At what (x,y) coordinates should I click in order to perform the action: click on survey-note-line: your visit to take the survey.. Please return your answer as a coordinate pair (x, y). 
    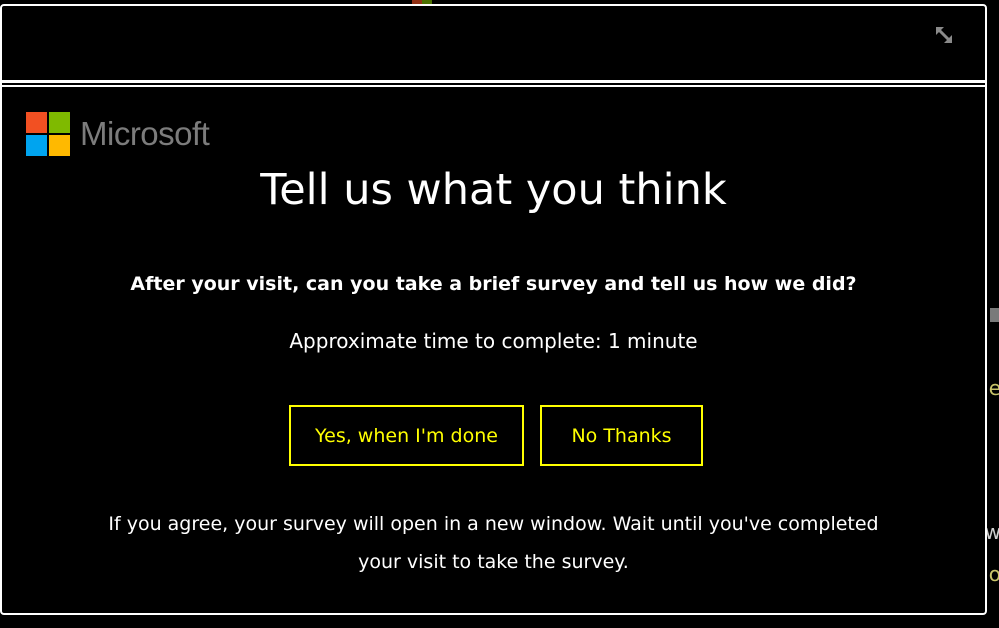
    Looking at the image, I should click on (493, 562).